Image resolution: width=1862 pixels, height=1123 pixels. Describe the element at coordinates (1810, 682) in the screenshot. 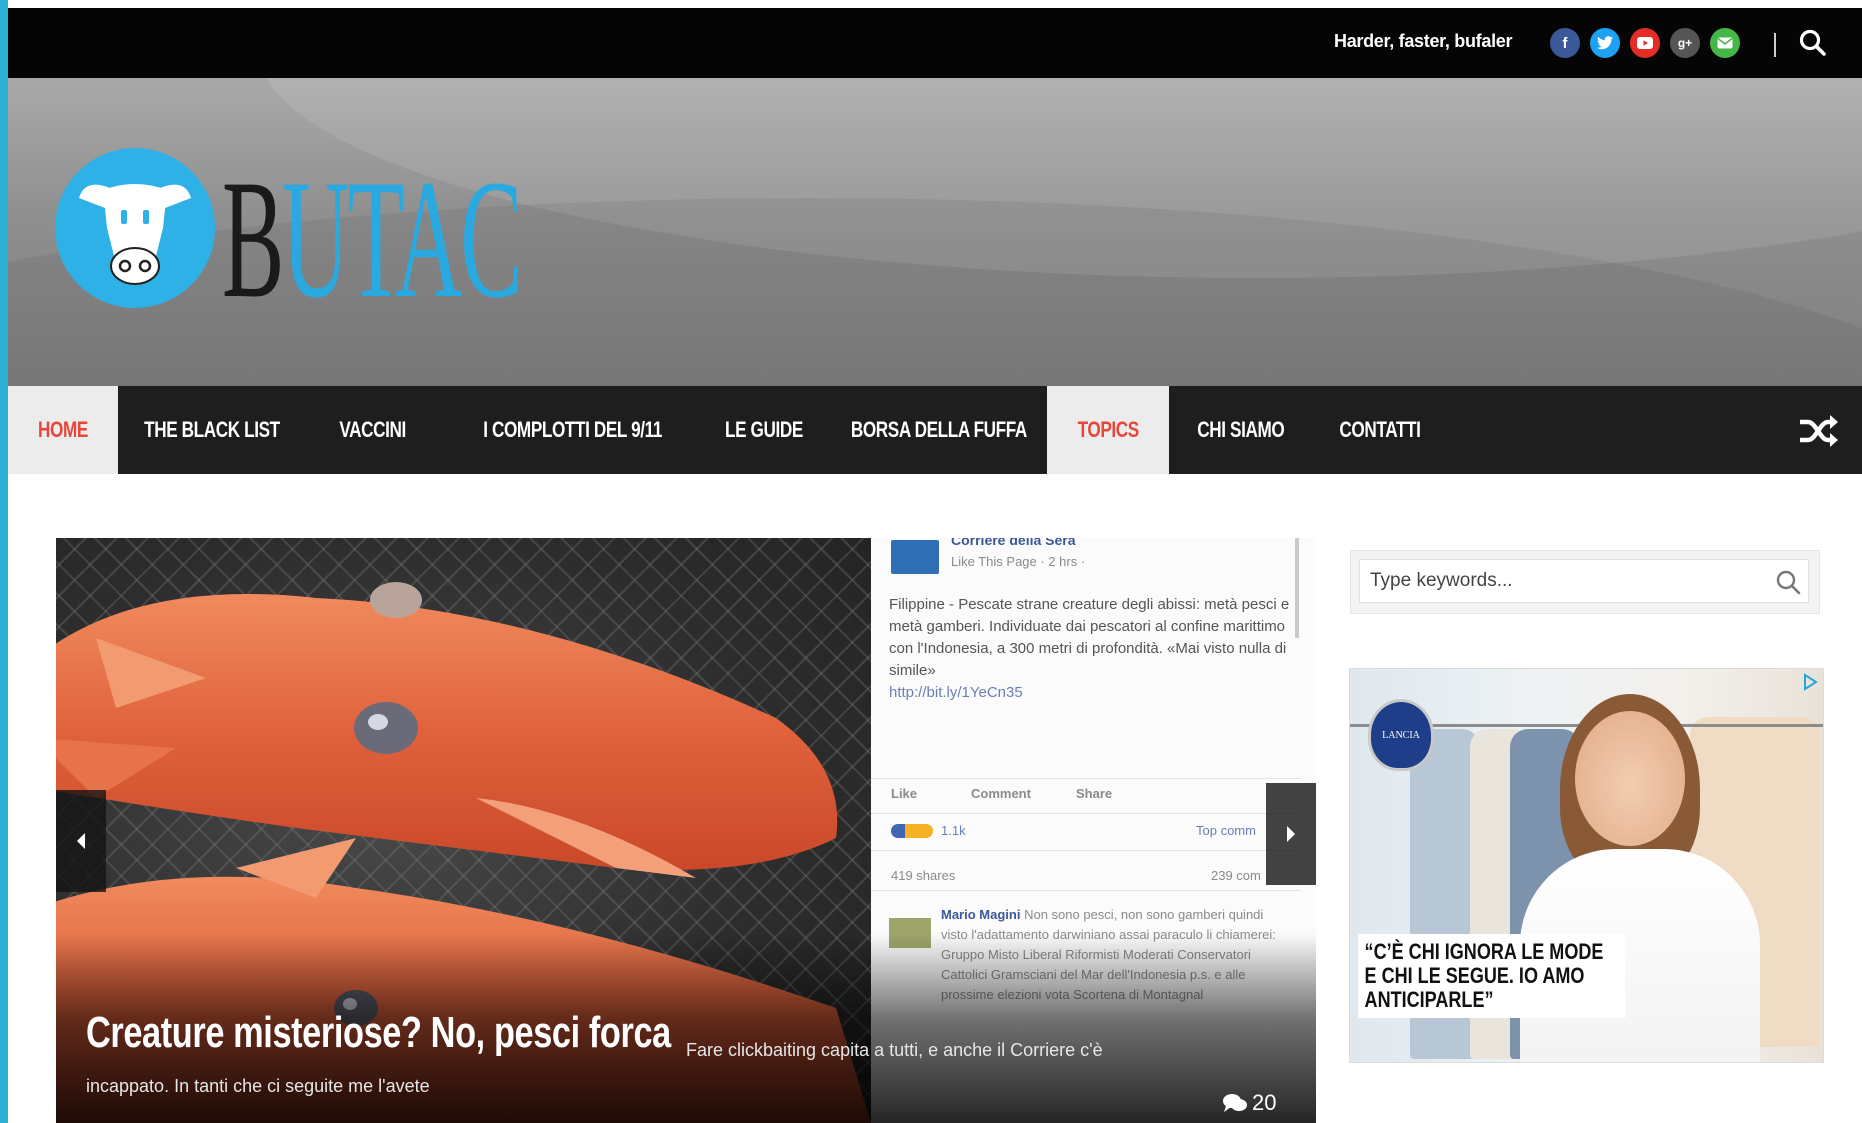

I see `adchoices-icon` at that location.